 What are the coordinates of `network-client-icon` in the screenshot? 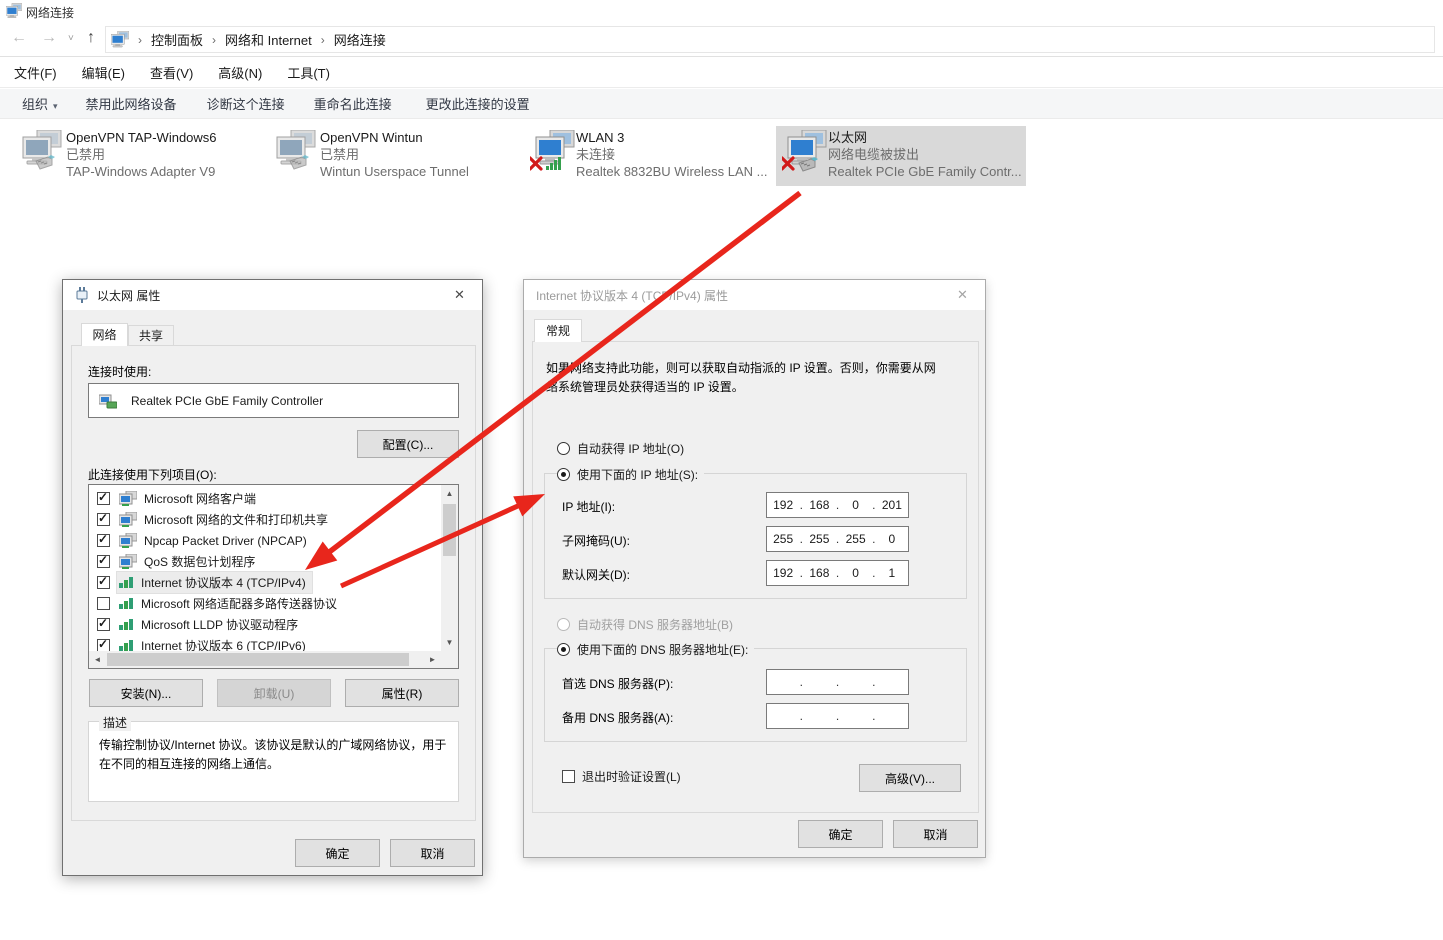 It's located at (128, 498).